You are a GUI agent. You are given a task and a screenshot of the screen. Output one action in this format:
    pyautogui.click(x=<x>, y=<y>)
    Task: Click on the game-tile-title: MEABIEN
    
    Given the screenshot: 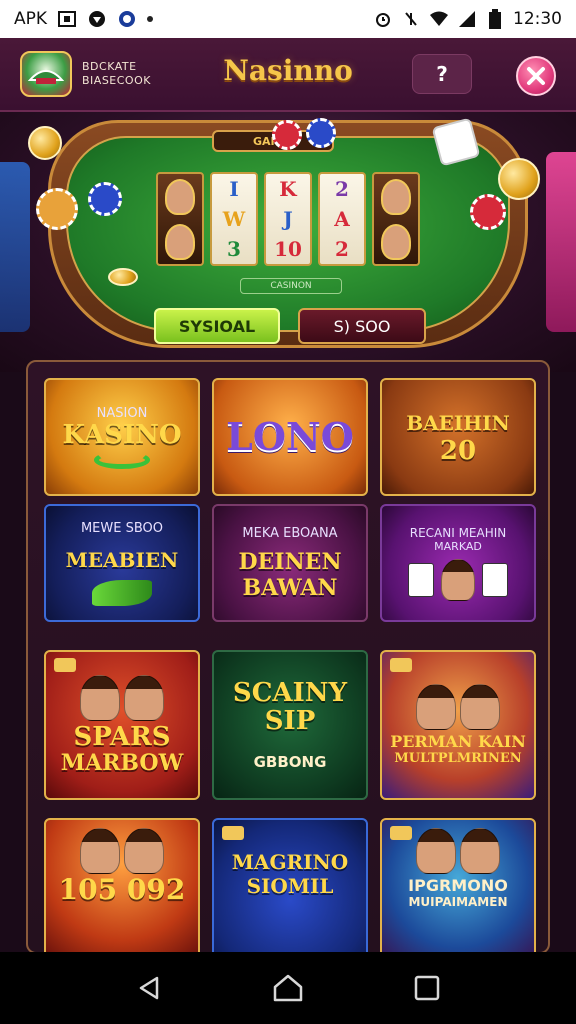 What is the action you would take?
    pyautogui.click(x=122, y=559)
    